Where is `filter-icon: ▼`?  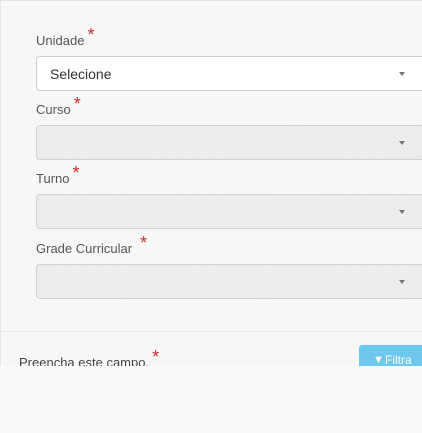 filter-icon: ▼ is located at coordinates (378, 360).